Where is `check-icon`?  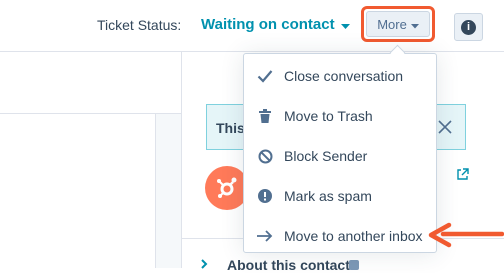 check-icon is located at coordinates (265, 76).